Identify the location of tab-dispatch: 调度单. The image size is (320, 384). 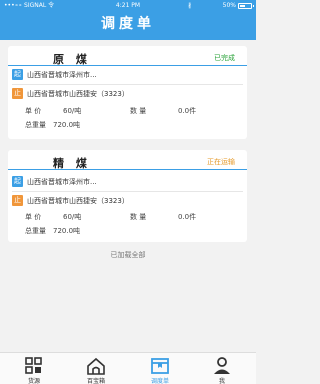
(160, 368).